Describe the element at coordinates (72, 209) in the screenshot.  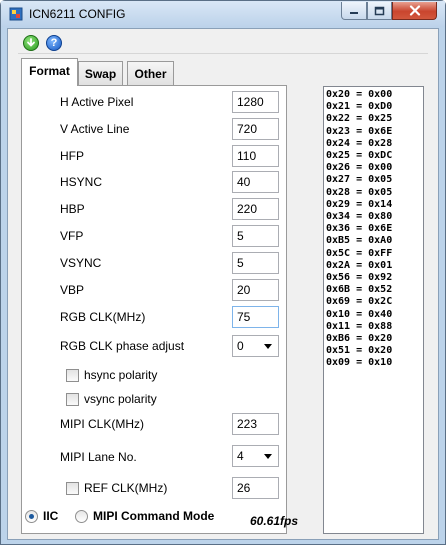
I see `hbp-label: HBP` at that location.